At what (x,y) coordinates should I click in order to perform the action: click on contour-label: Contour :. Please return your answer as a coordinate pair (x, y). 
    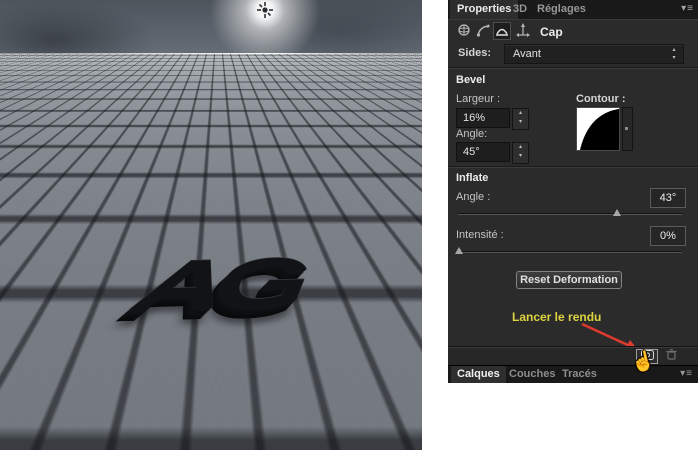
    Looking at the image, I should click on (601, 99).